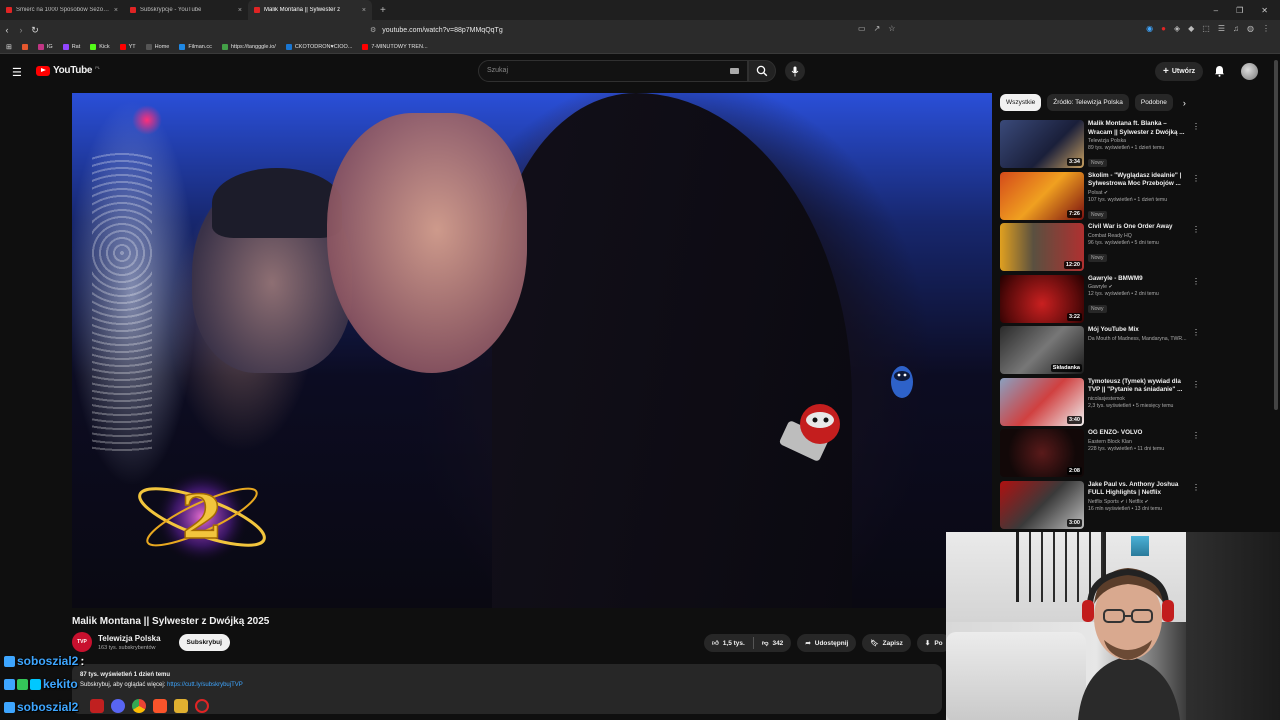 The height and width of the screenshot is (720, 1280). What do you see at coordinates (1042, 504) in the screenshot?
I see `video-thumbnail: 3:00` at bounding box center [1042, 504].